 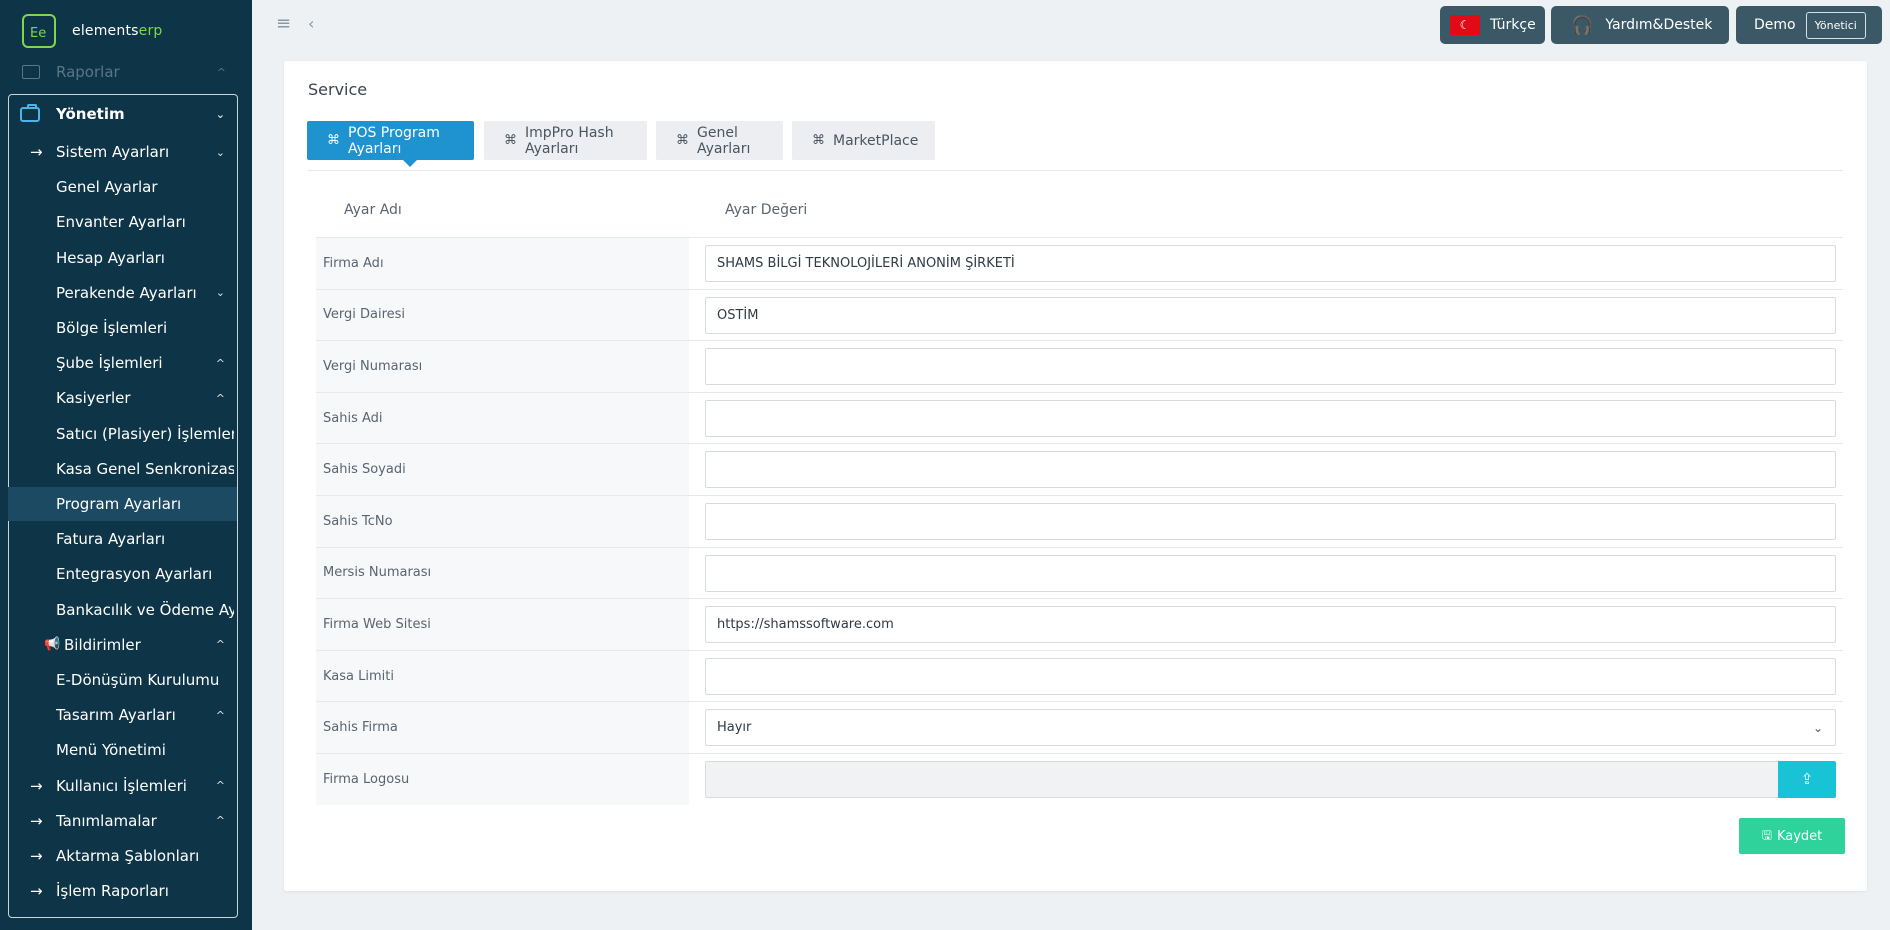 I want to click on sidebar-item: Kasiyerler ^, so click(x=122, y=398).